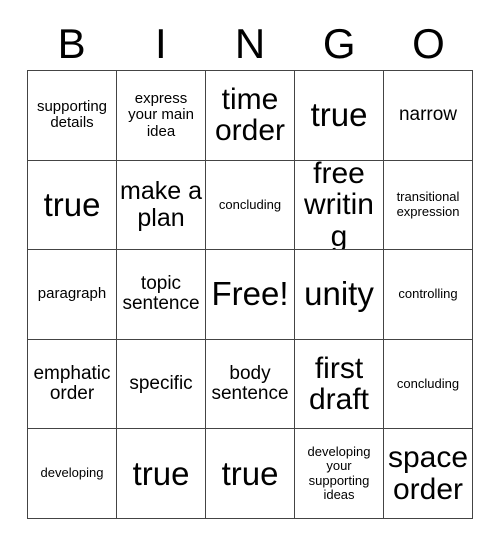  I want to click on bingo-cell-r4c2: specific, so click(161, 384).